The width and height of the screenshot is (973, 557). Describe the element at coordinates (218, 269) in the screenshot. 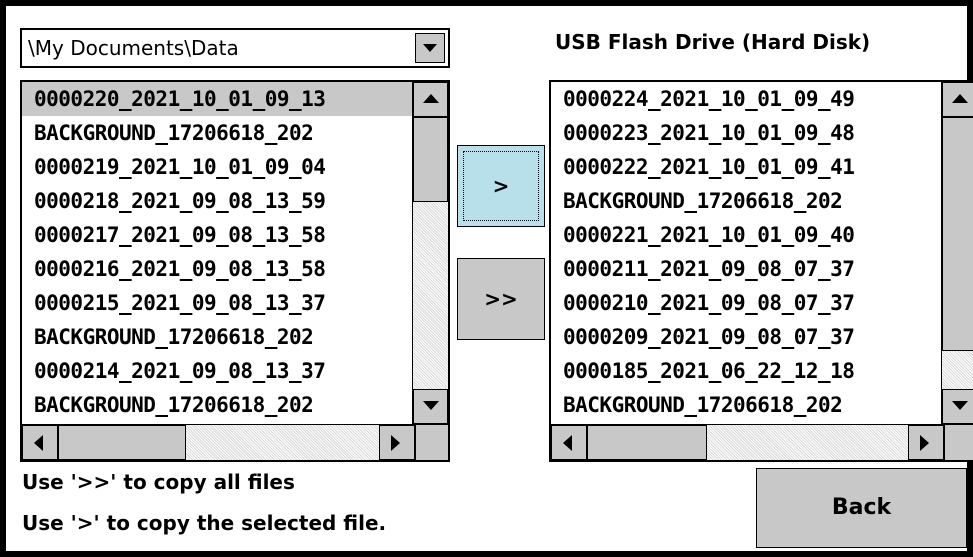

I see `file-list-item: 0000216_2021_09_08_13_58` at that location.